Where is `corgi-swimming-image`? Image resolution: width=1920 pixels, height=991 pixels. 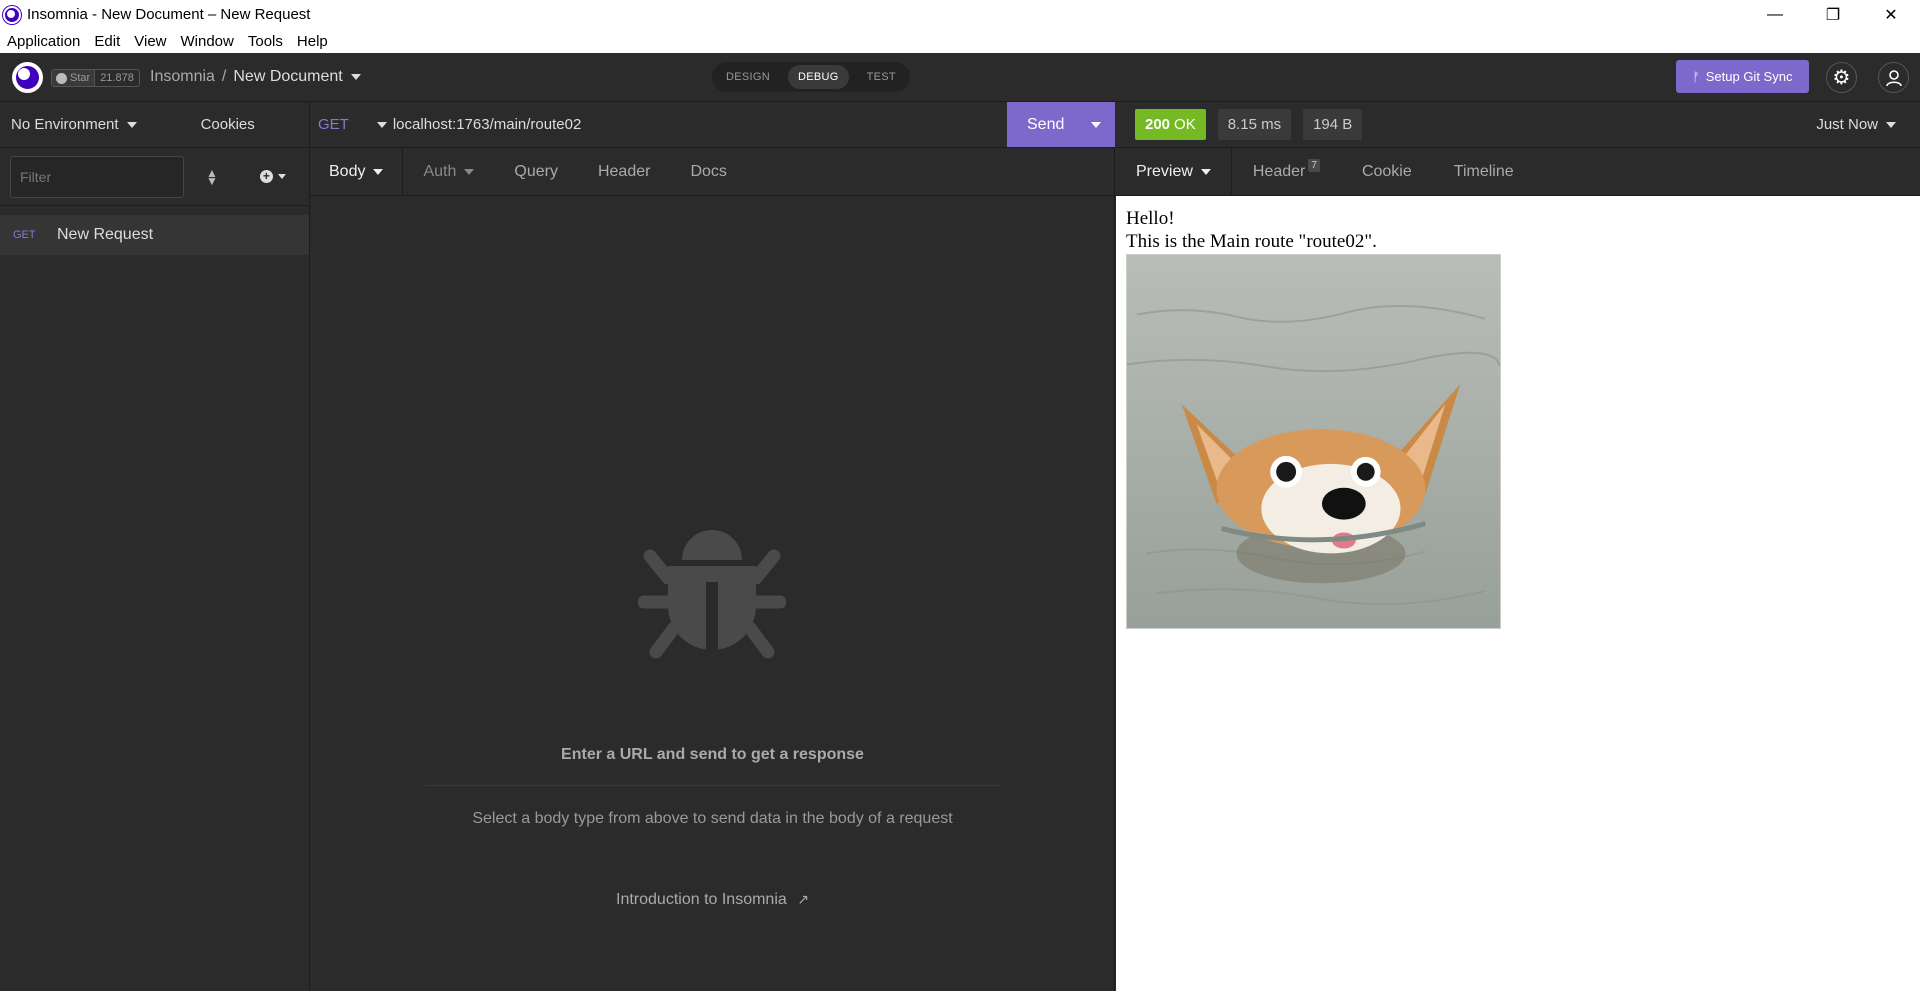
corgi-swimming-image is located at coordinates (1313, 441).